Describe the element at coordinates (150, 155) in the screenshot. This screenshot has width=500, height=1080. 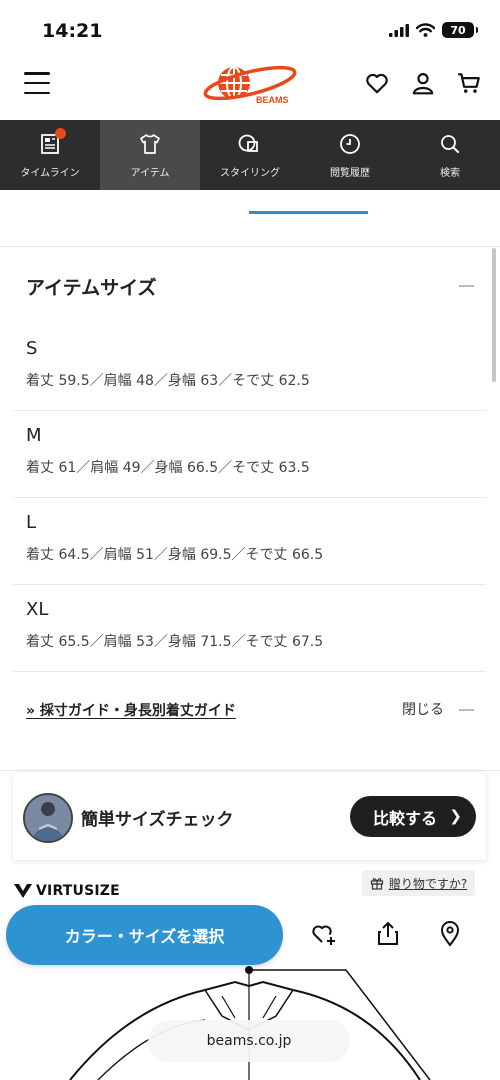
I see `nav-item-items: アイテム` at that location.